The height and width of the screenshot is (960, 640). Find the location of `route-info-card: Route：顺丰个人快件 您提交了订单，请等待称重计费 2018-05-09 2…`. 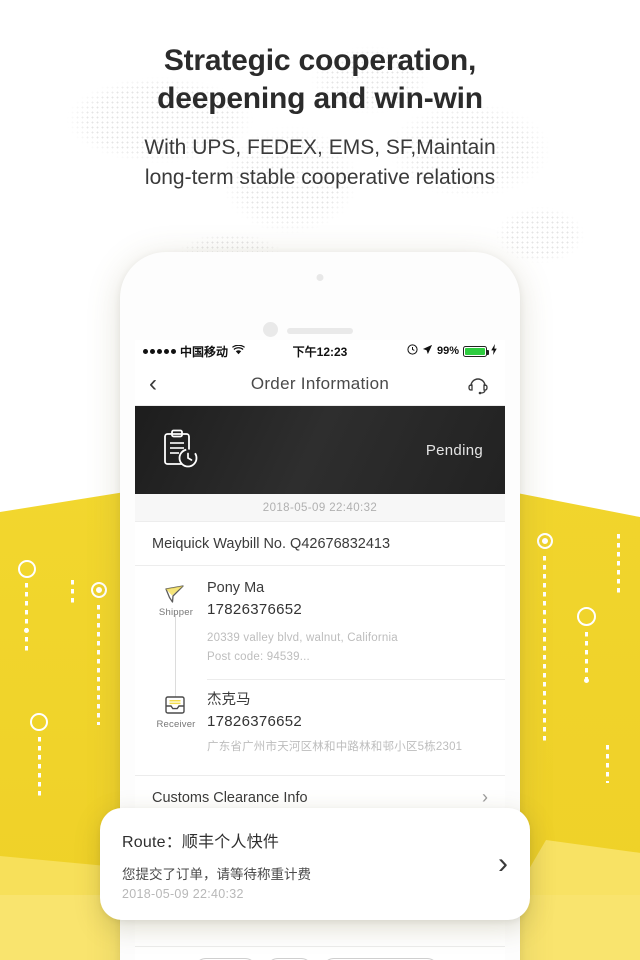

route-info-card: Route：顺丰个人快件 您提交了订单，请等待称重计费 2018-05-09 2… is located at coordinates (315, 864).